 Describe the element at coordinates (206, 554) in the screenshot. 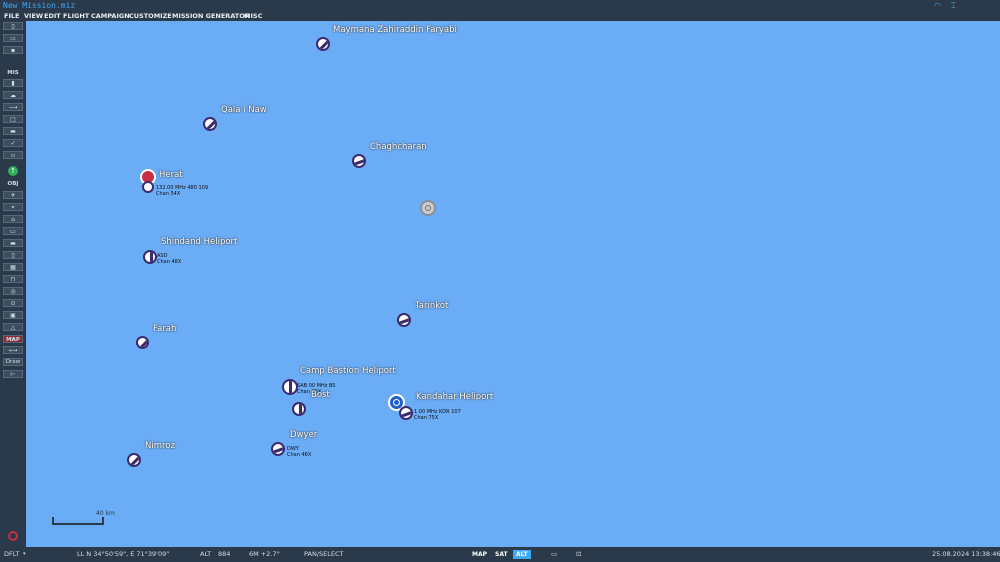

I see `altitude-label: ALT` at that location.